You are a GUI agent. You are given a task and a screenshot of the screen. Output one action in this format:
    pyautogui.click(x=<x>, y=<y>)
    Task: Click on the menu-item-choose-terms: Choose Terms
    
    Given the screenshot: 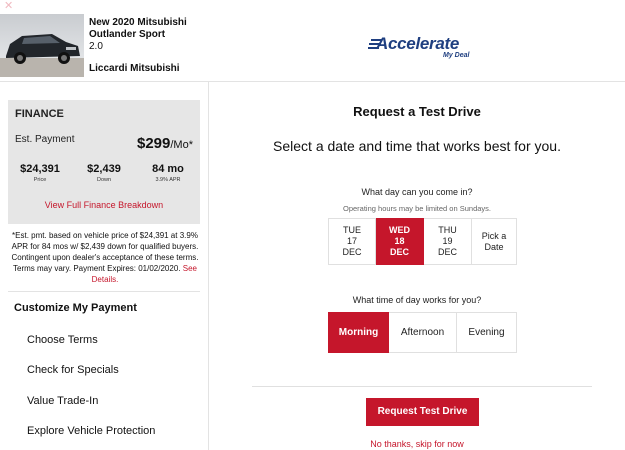 What is the action you would take?
    pyautogui.click(x=62, y=340)
    